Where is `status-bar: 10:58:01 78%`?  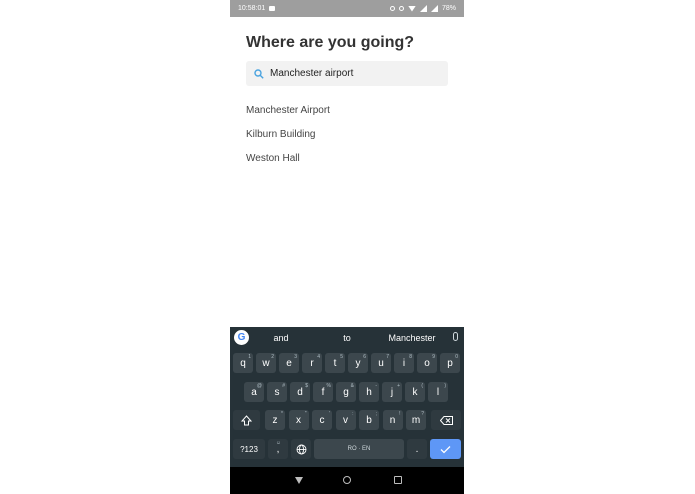
status-bar: 10:58:01 78% is located at coordinates (347, 8).